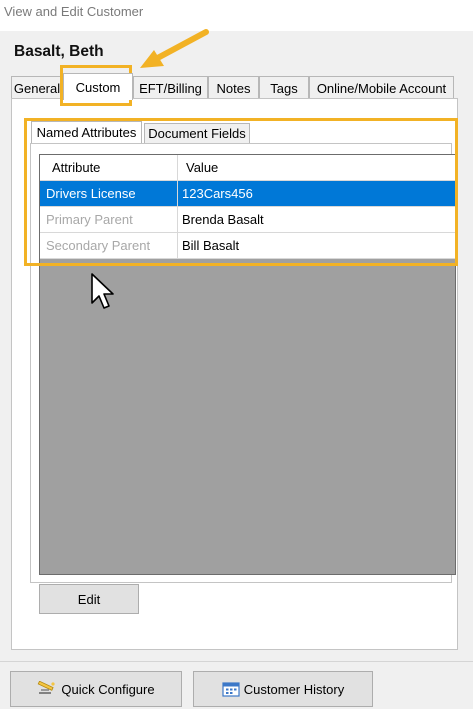 Image resolution: width=473 pixels, height=709 pixels. What do you see at coordinates (174, 48) in the screenshot?
I see `arrow-icon` at bounding box center [174, 48].